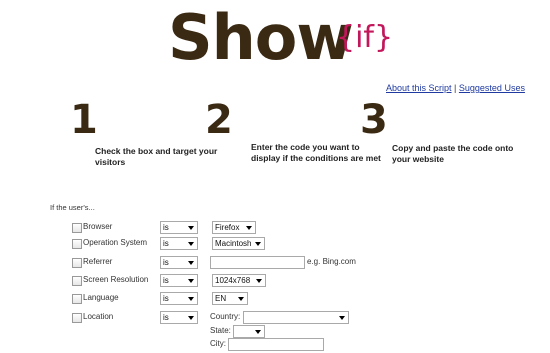 This screenshot has height=353, width=550. Describe the element at coordinates (331, 261) in the screenshot. I see `referrer-hint: e.g. Bing.com` at that location.